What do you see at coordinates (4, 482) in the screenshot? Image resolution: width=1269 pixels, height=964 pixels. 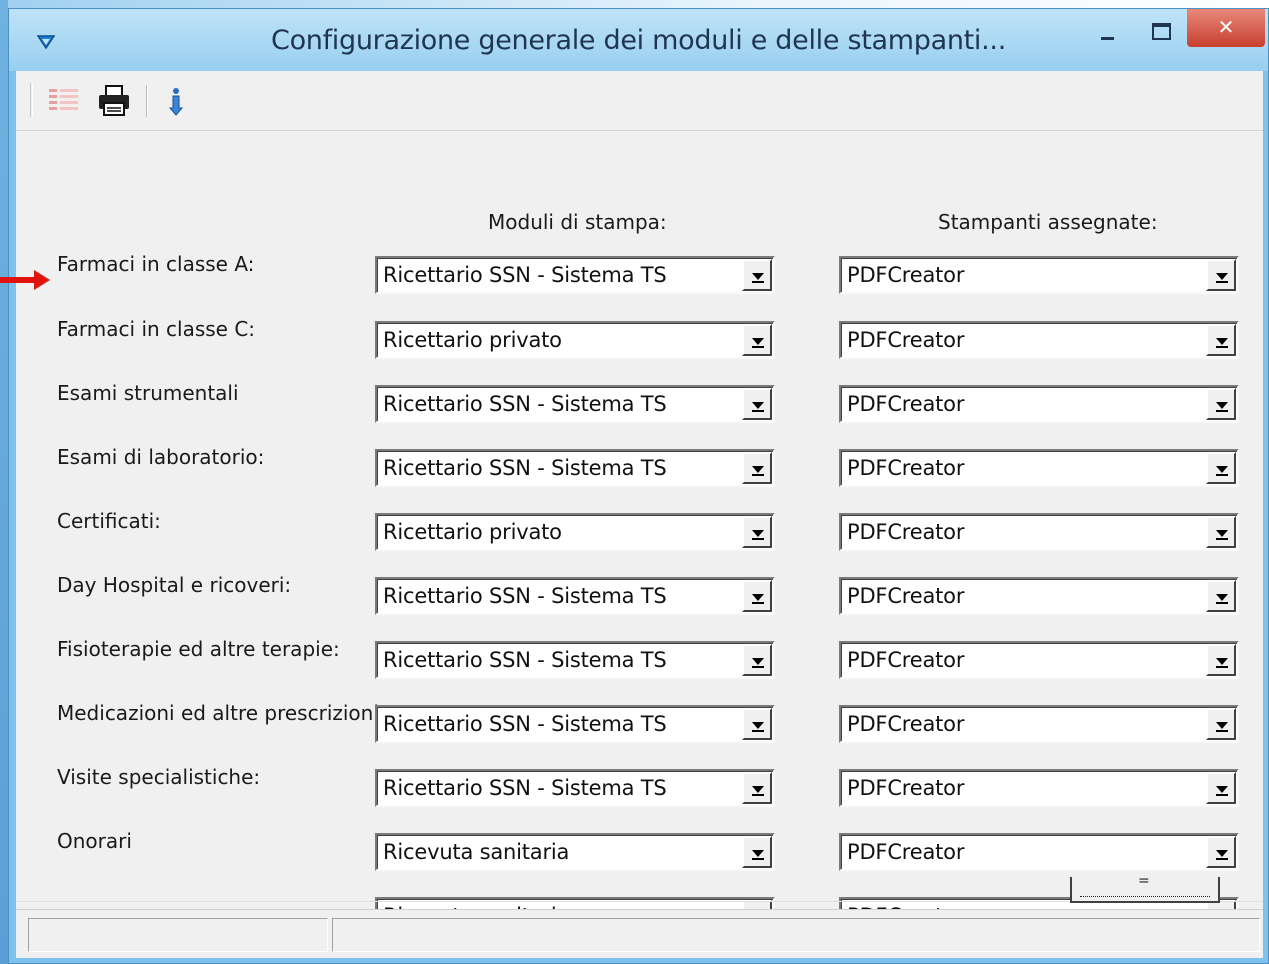 I see `desktop-wallpaper-left` at bounding box center [4, 482].